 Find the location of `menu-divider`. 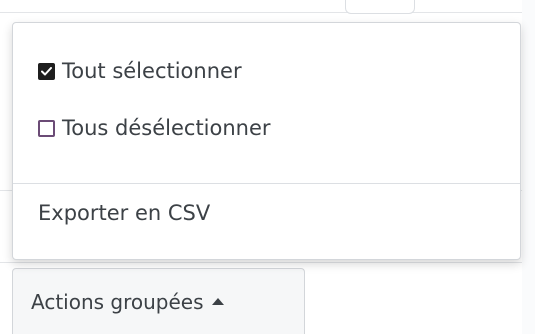

menu-divider is located at coordinates (266, 183).